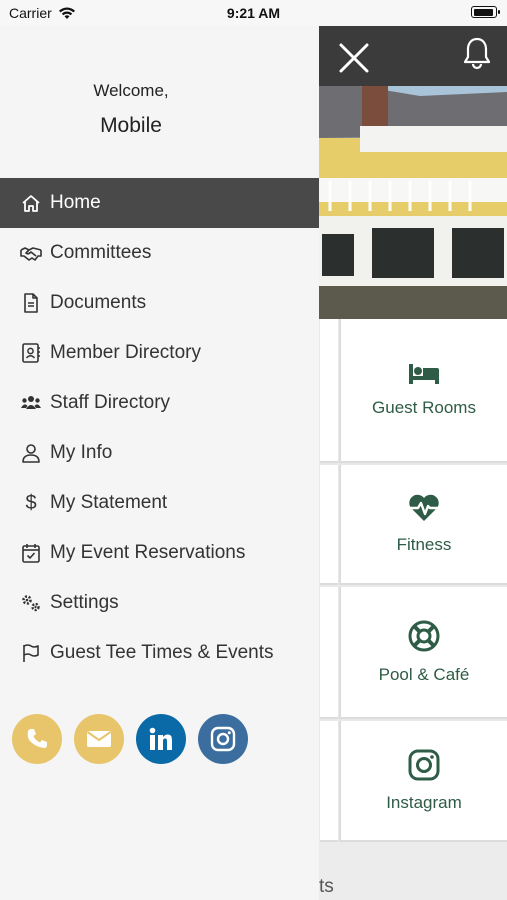 The image size is (507, 900). What do you see at coordinates (101, 252) in the screenshot?
I see `menu-item-label: Committees` at bounding box center [101, 252].